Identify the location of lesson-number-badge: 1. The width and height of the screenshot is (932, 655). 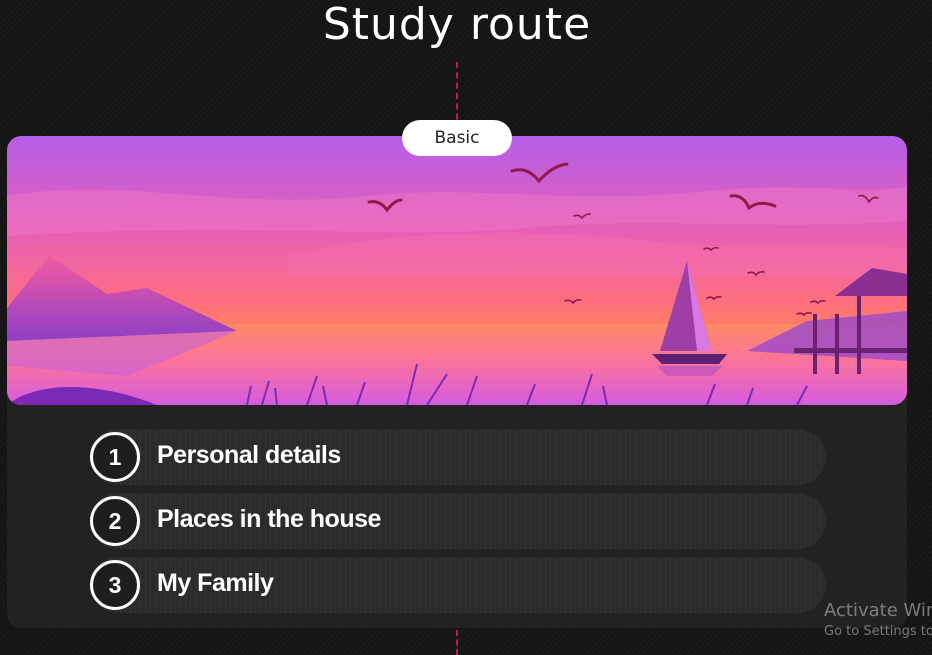
(115, 457).